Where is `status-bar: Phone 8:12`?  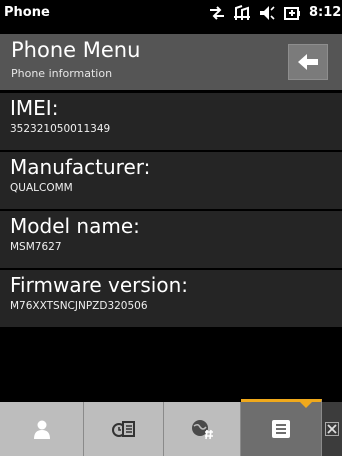
status-bar: Phone 8:12 is located at coordinates (171, 13).